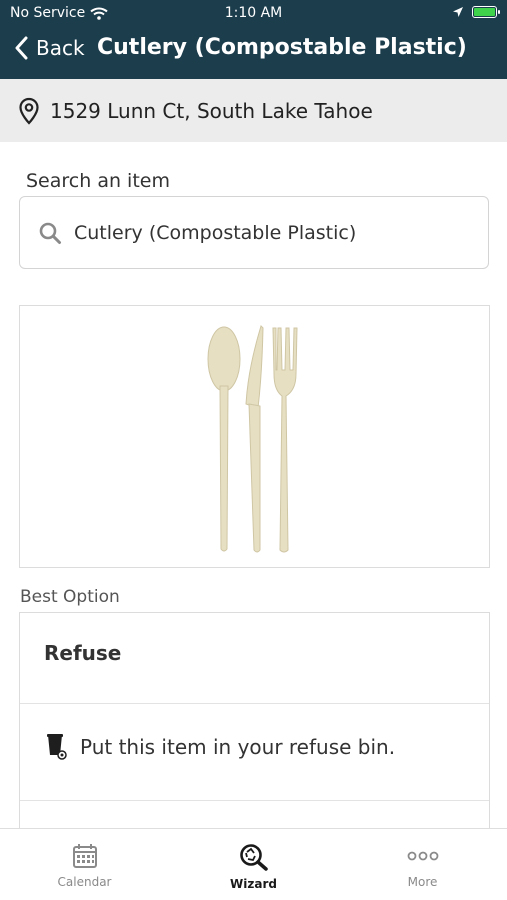 This screenshot has height=900, width=507. I want to click on tab-label: Wizard, so click(253, 884).